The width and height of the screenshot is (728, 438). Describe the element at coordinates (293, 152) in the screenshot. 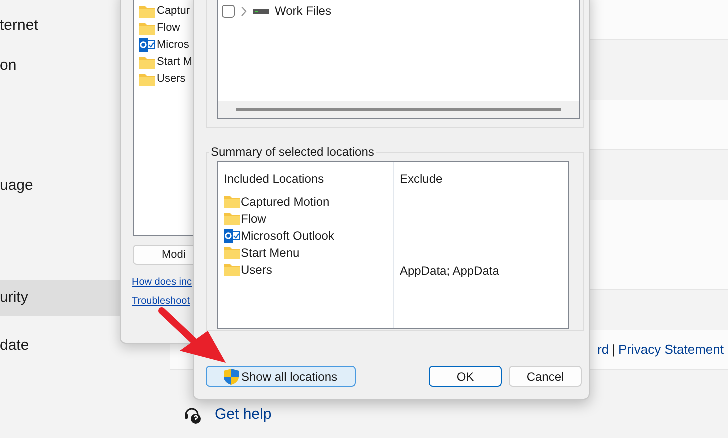

I see `group-title: Summary of selected locations` at that location.